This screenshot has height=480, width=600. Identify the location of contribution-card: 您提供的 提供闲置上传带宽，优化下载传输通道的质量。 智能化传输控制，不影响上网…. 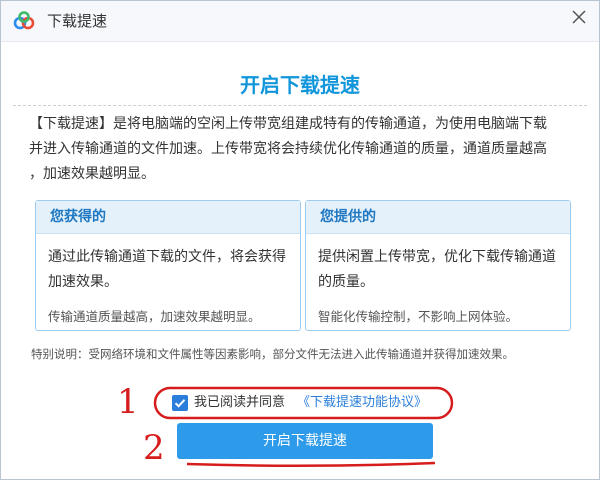
(438, 265).